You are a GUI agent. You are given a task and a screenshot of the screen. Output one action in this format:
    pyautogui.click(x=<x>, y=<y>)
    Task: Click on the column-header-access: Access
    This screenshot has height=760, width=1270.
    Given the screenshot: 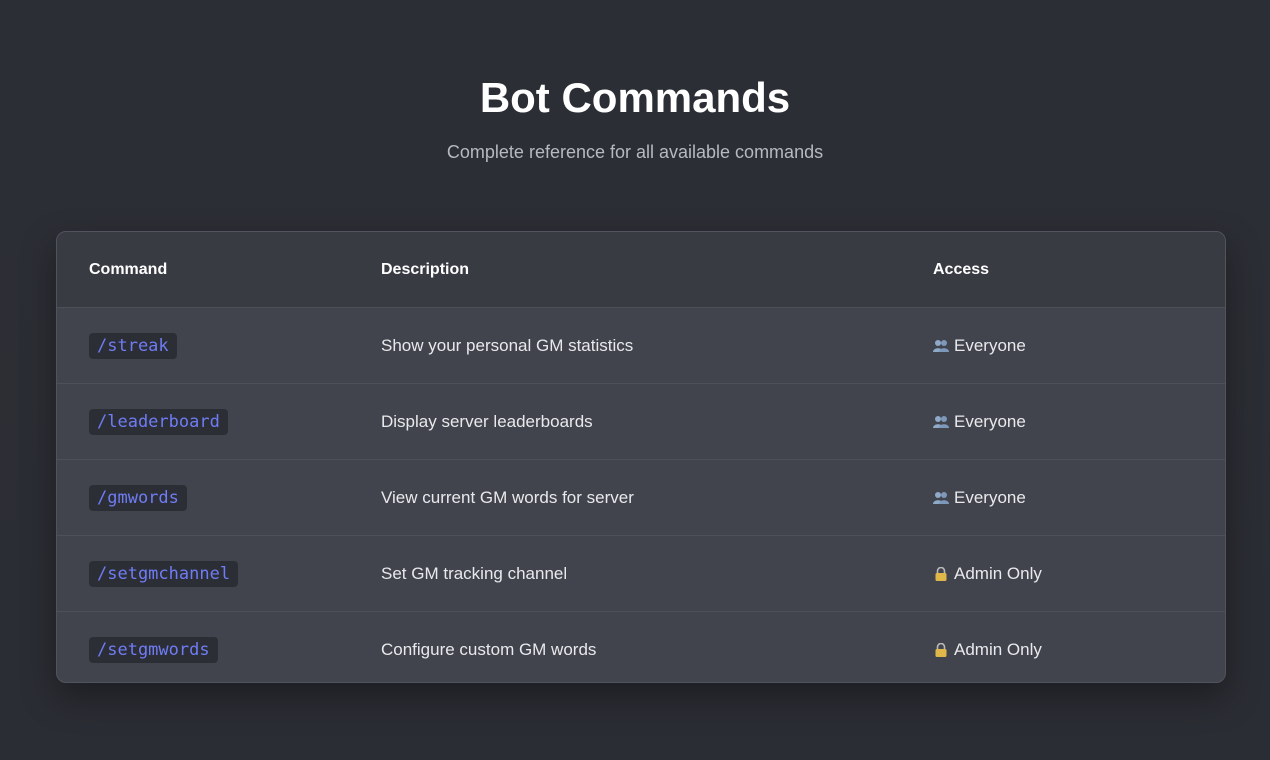 What is the action you would take?
    pyautogui.click(x=961, y=269)
    